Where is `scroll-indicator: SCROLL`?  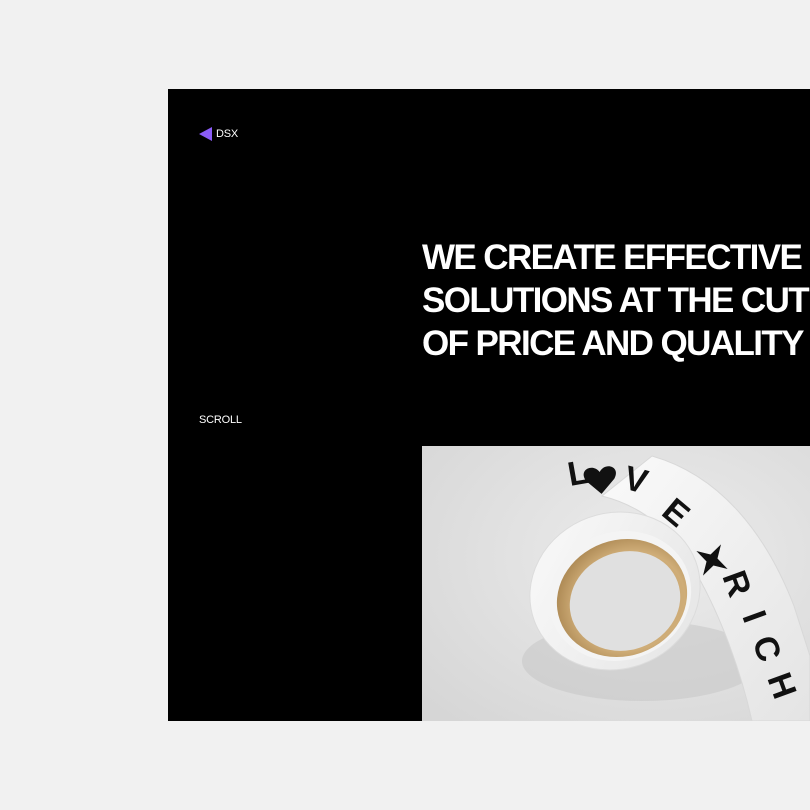
scroll-indicator: SCROLL is located at coordinates (220, 420).